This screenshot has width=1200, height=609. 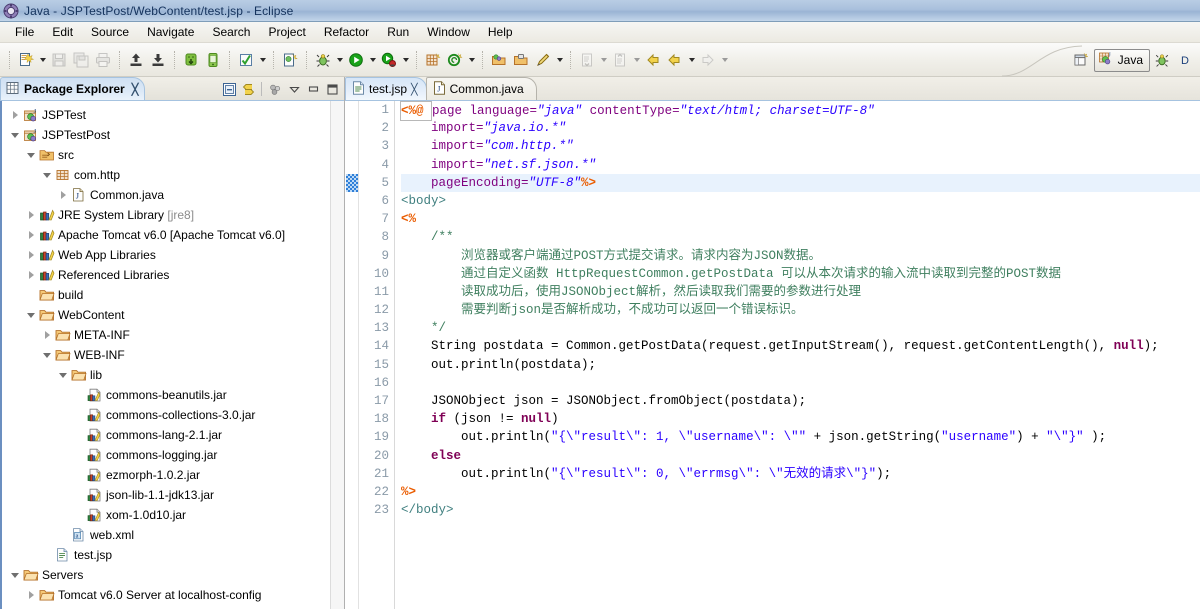 I want to click on tree-item: lib, so click(x=173, y=375).